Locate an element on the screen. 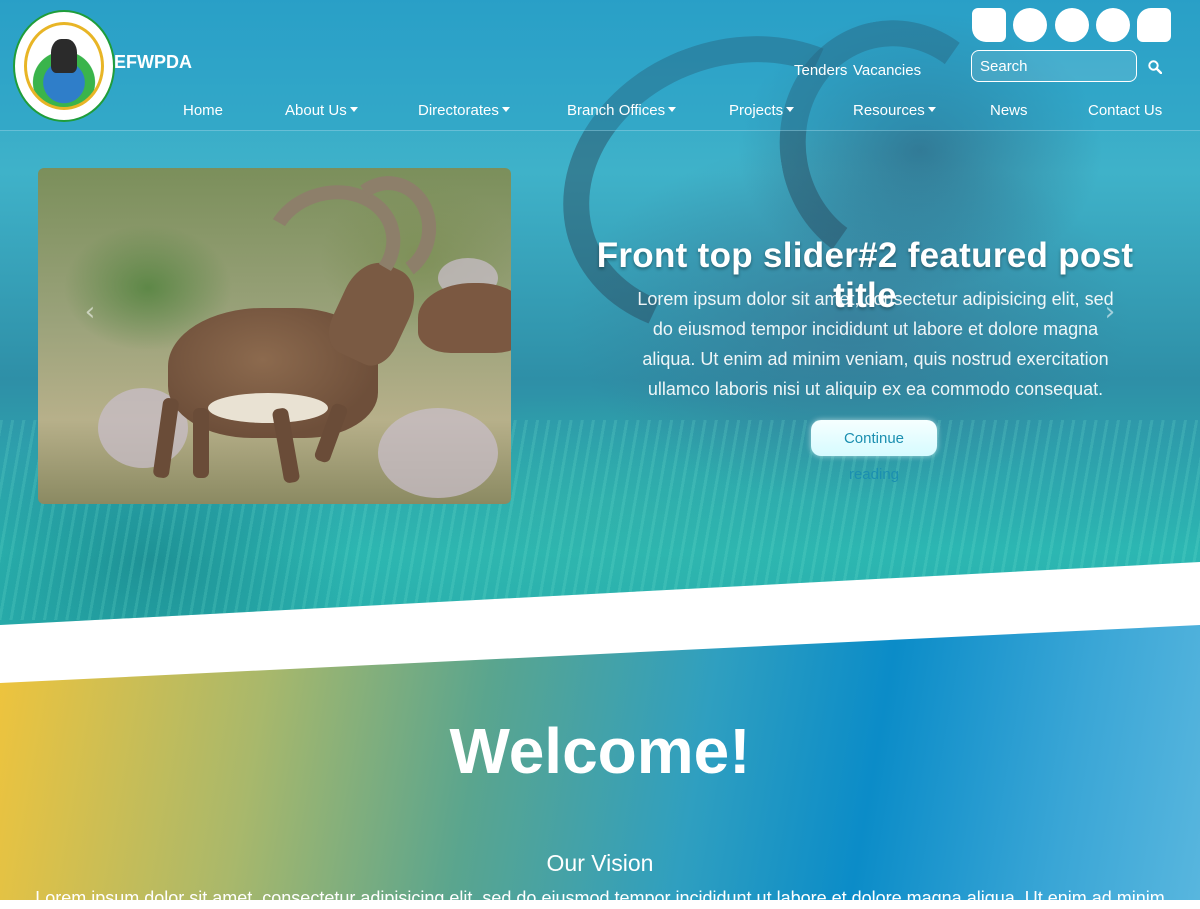 The image size is (1200, 909). ibex-belly-shape is located at coordinates (268, 408).